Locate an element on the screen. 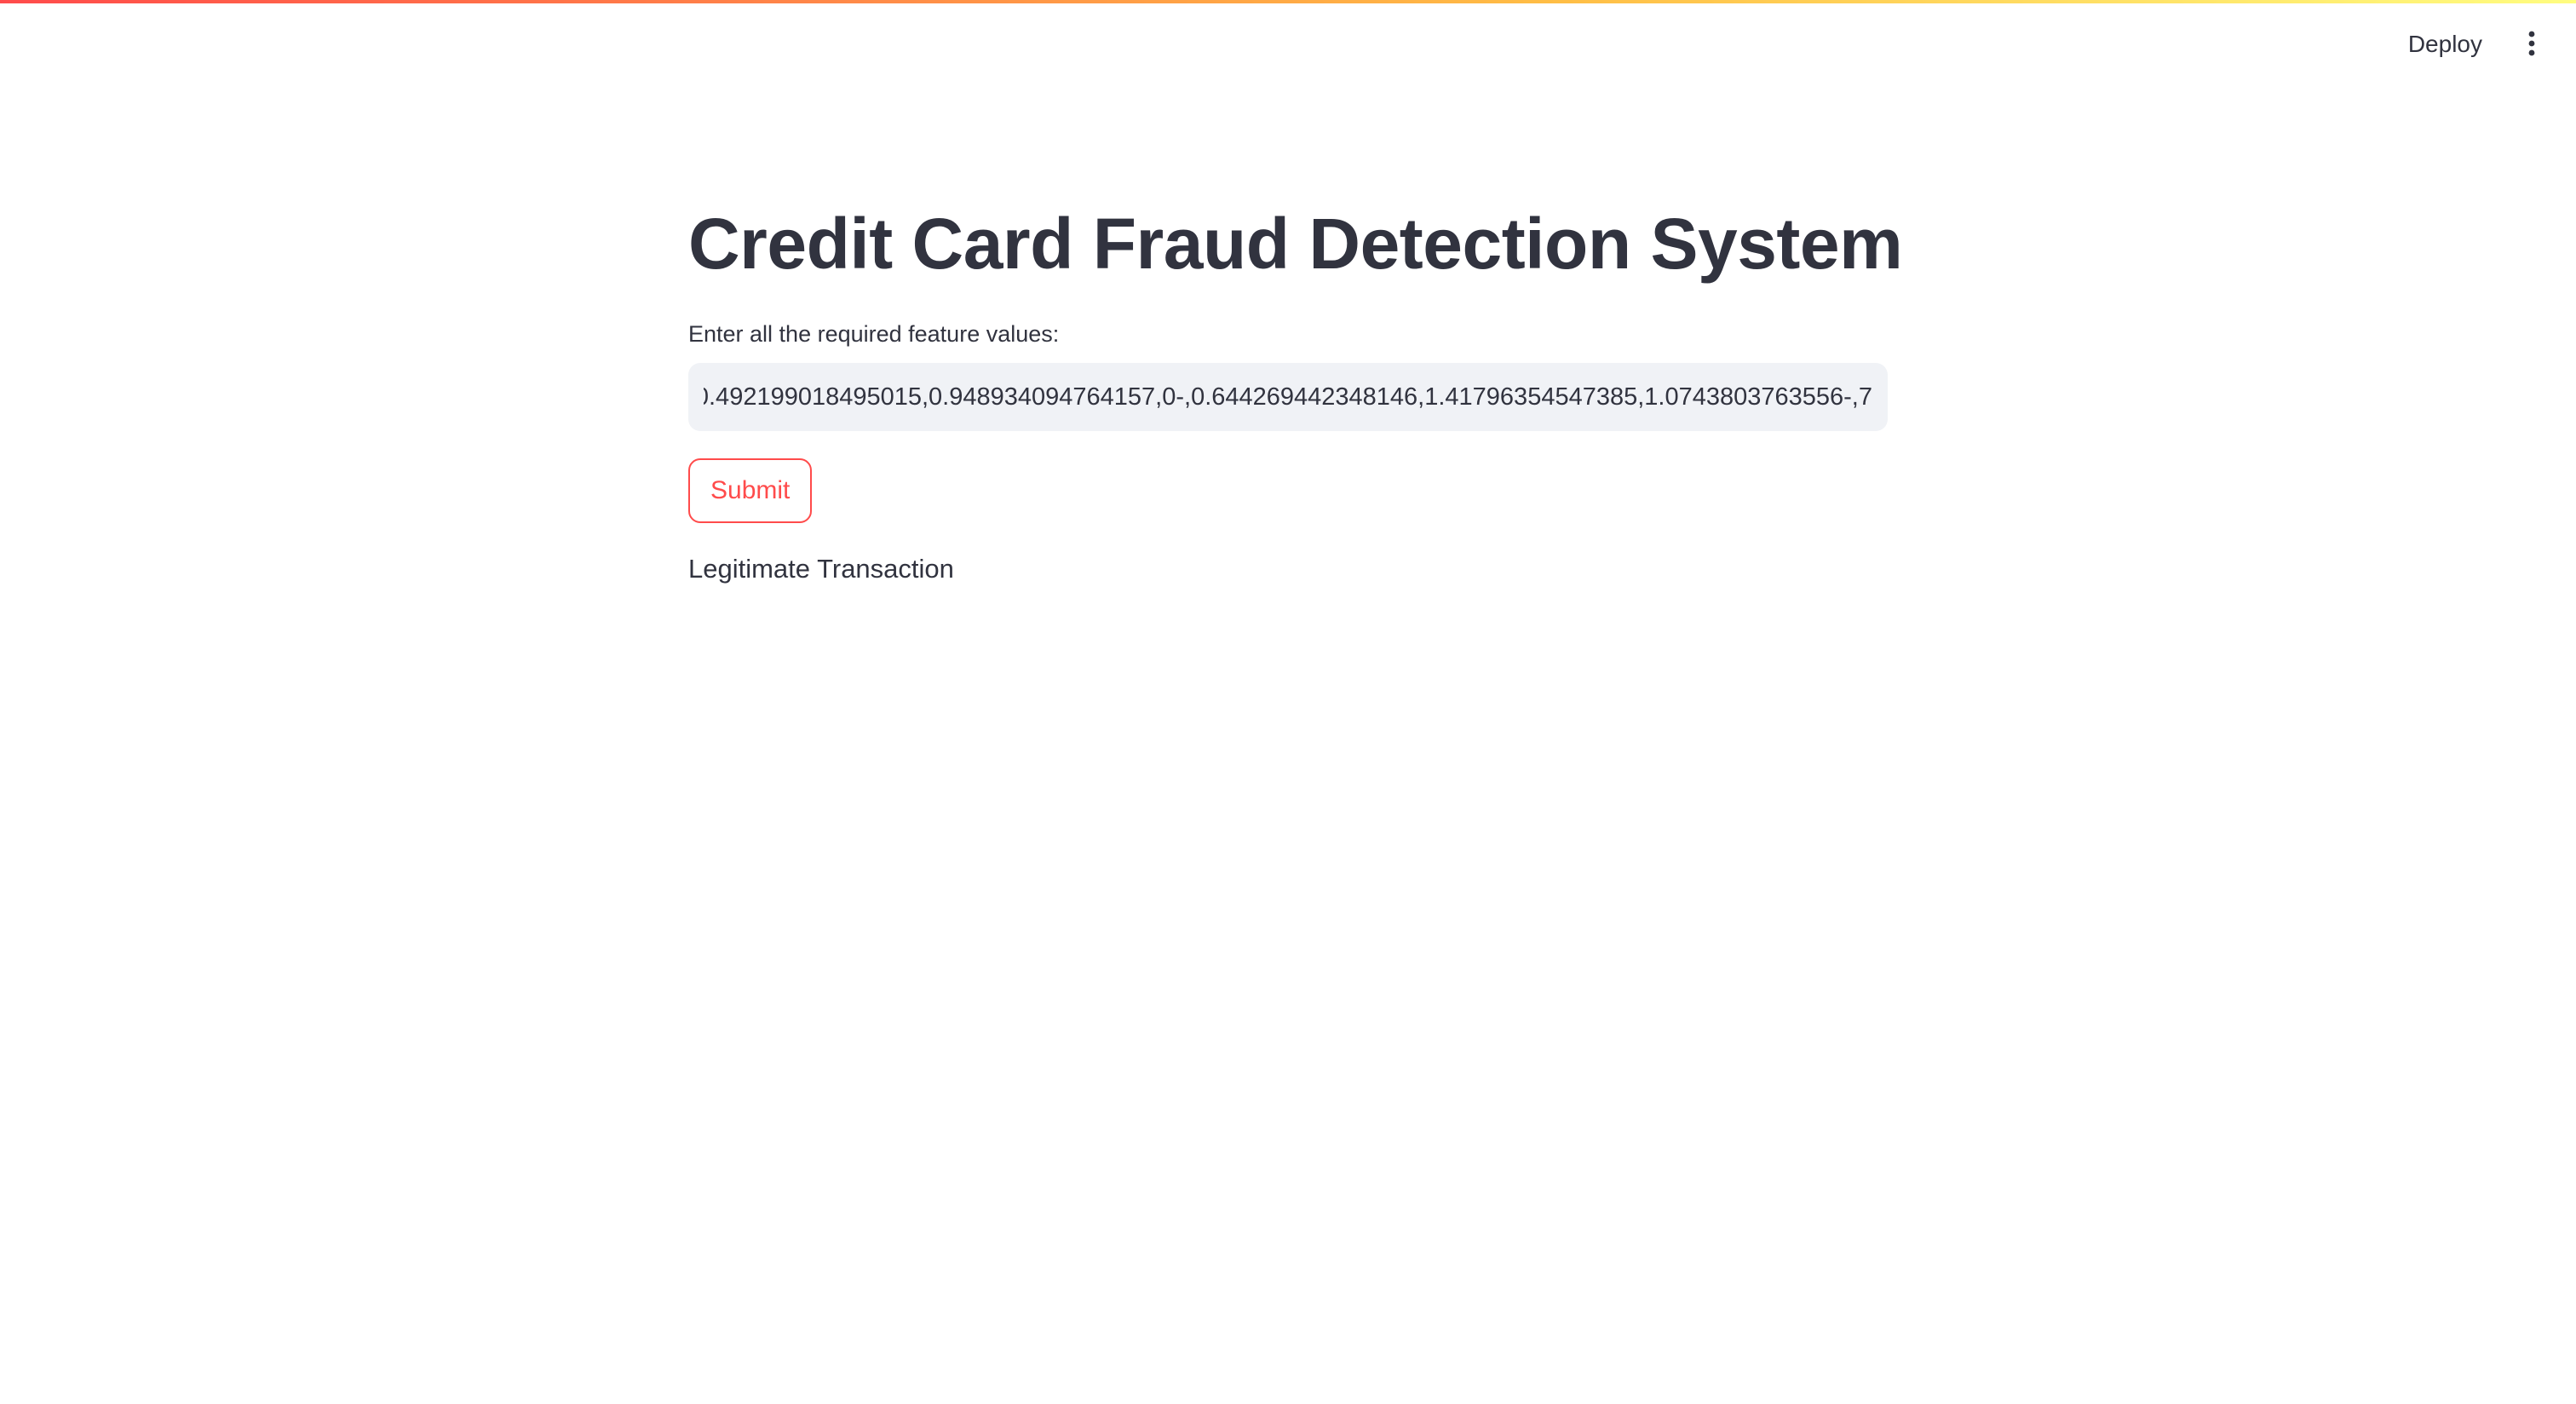  deploy-button: Deploy is located at coordinates (2445, 44).